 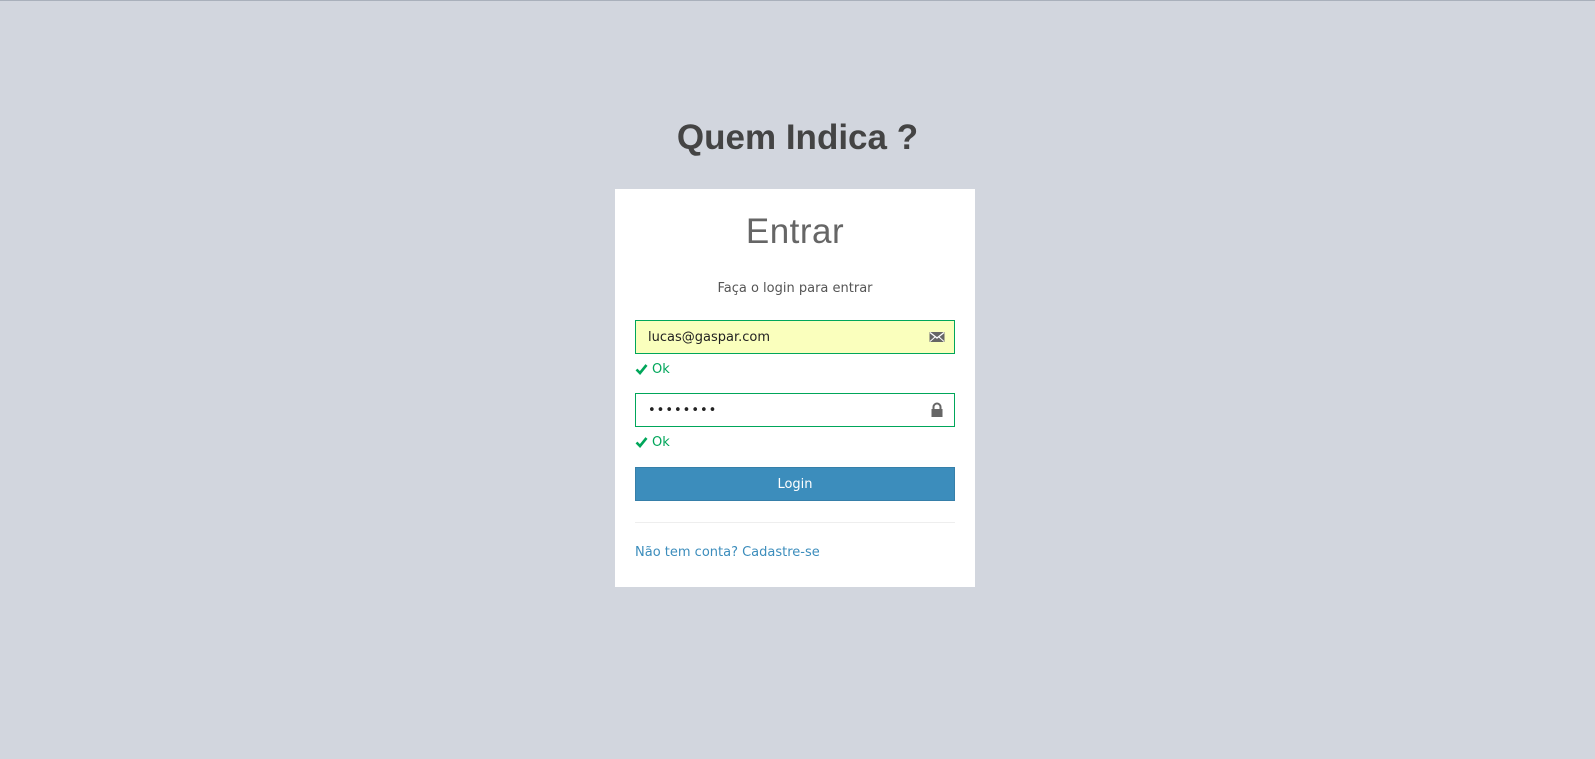 What do you see at coordinates (797, 138) in the screenshot?
I see `app-logo: Quem Indica ?` at bounding box center [797, 138].